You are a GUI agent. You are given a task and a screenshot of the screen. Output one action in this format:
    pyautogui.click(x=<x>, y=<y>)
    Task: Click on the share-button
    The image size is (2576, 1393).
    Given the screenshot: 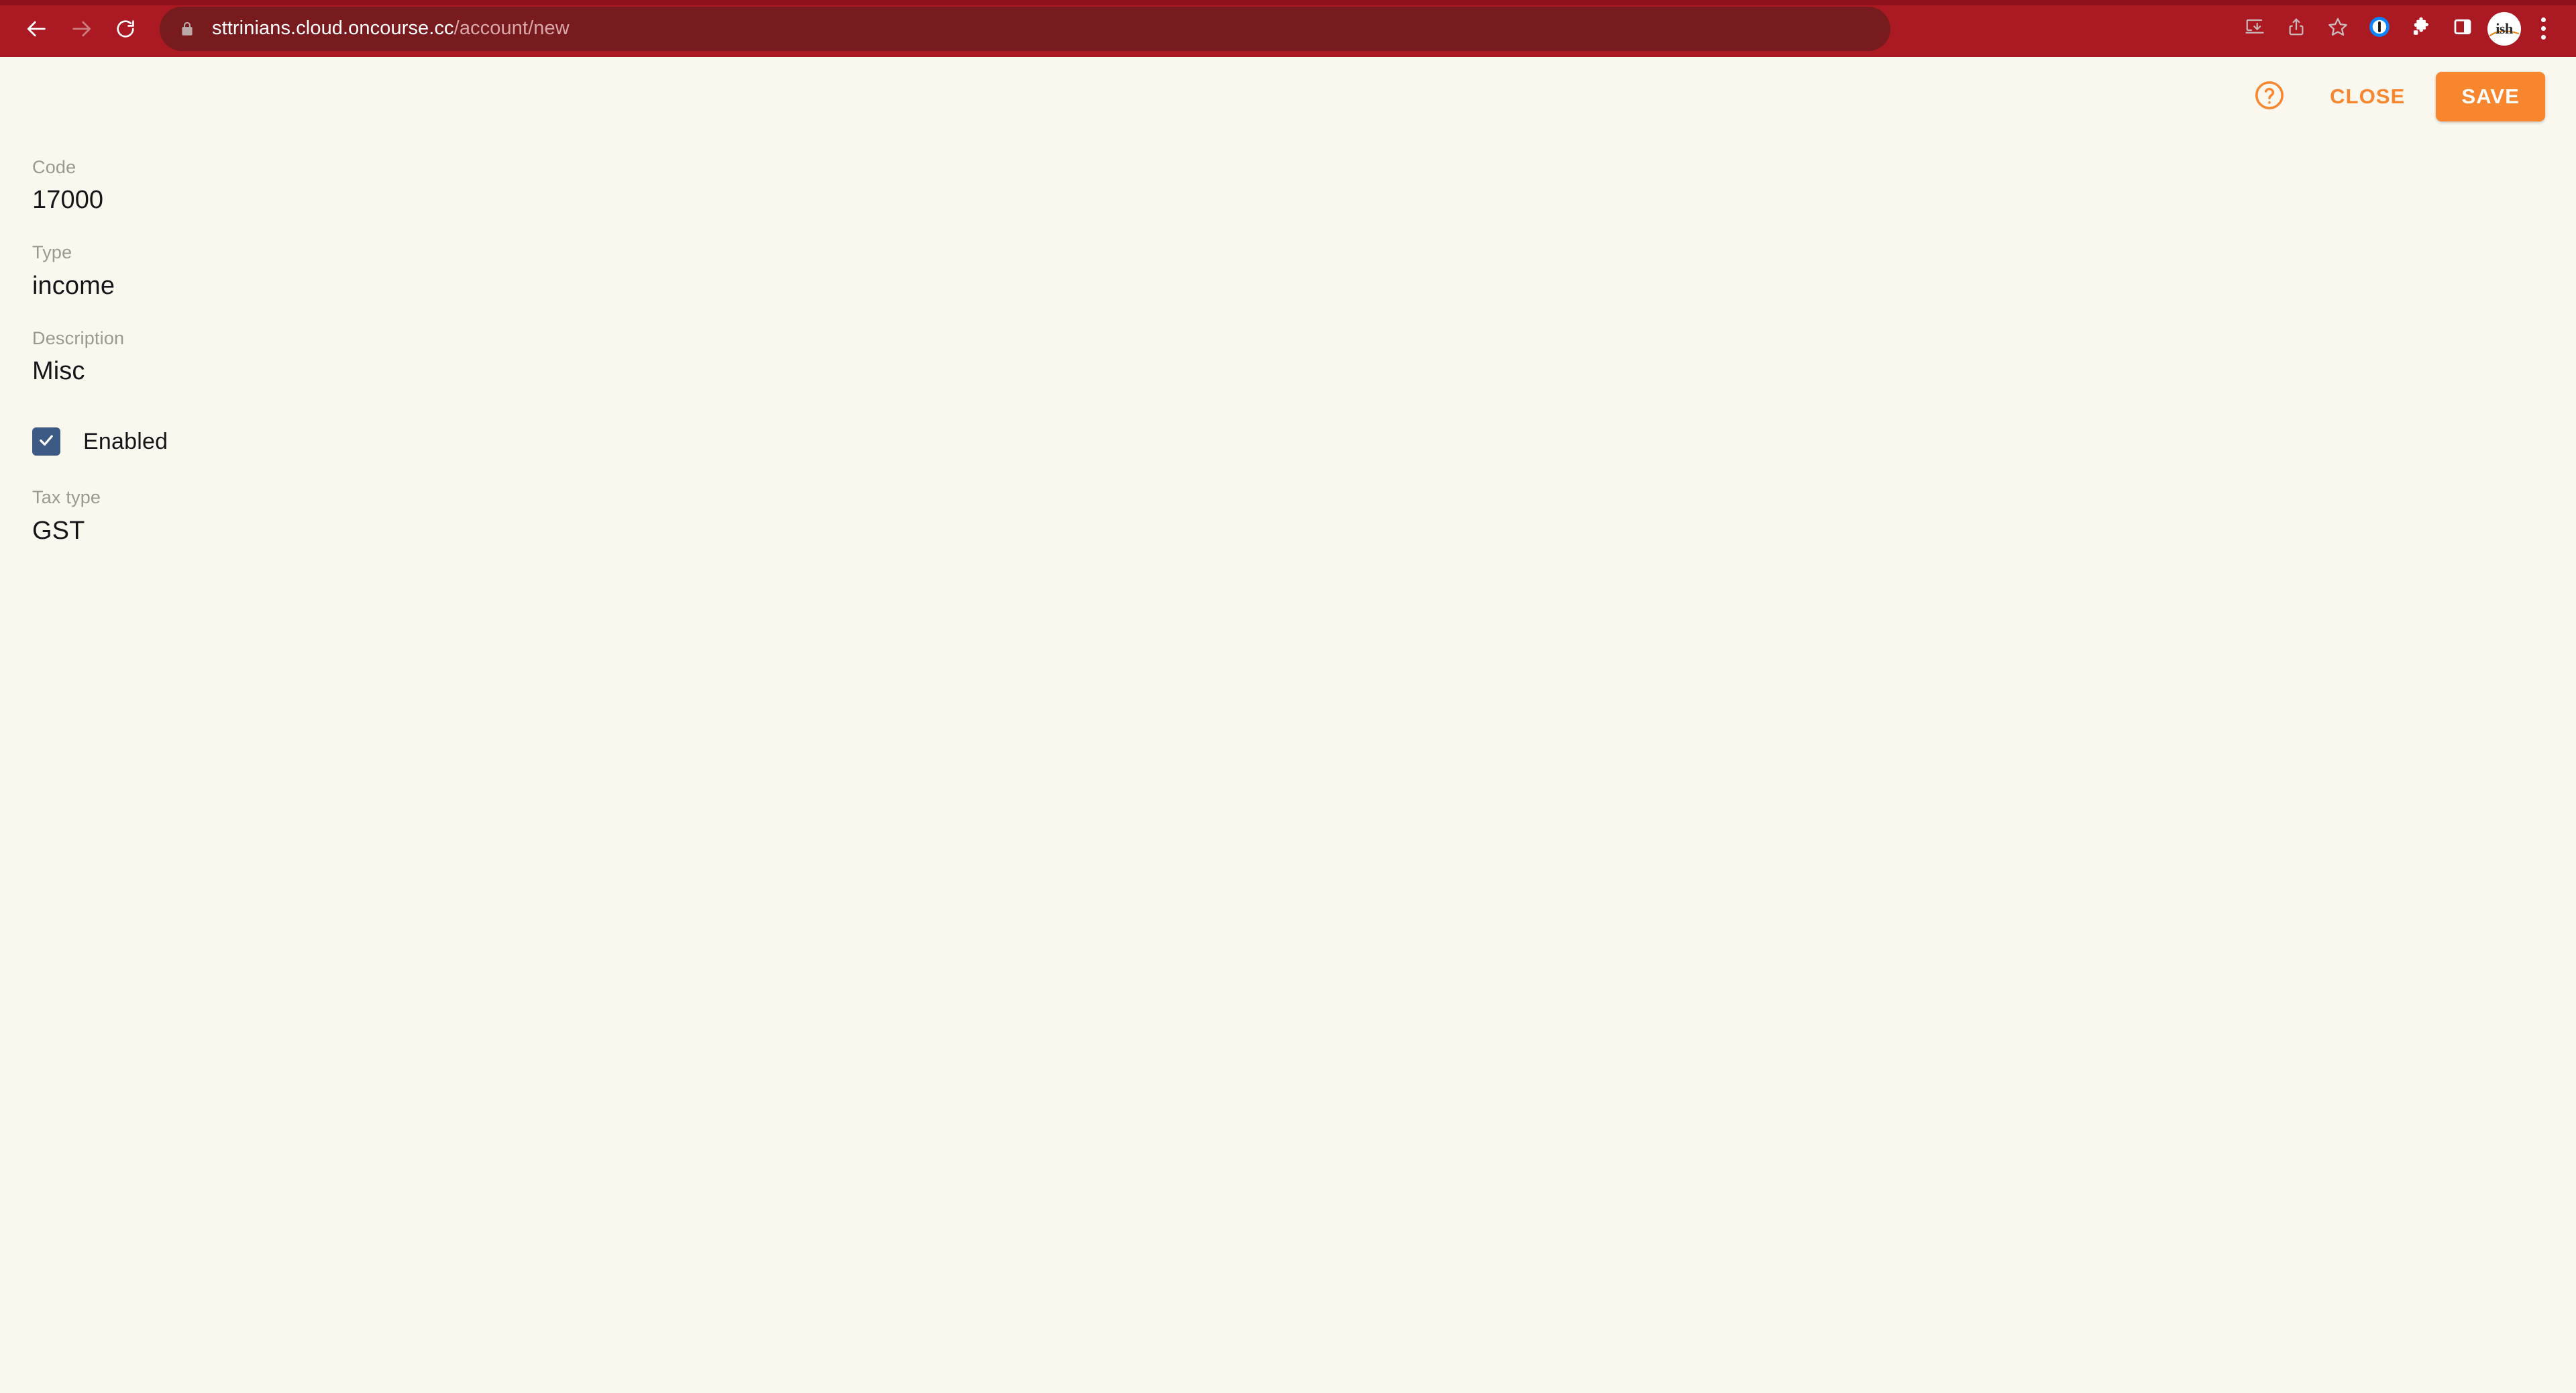 What is the action you would take?
    pyautogui.click(x=2296, y=29)
    